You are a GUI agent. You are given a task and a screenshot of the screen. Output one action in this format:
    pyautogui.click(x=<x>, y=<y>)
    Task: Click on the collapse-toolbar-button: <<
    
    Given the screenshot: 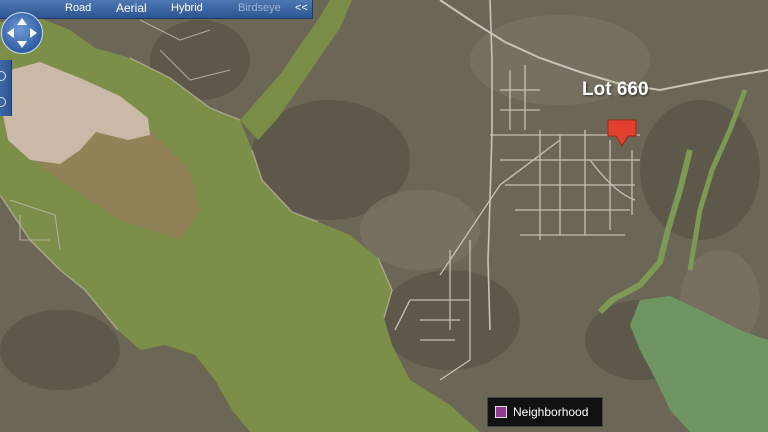 What is the action you would take?
    pyautogui.click(x=301, y=8)
    